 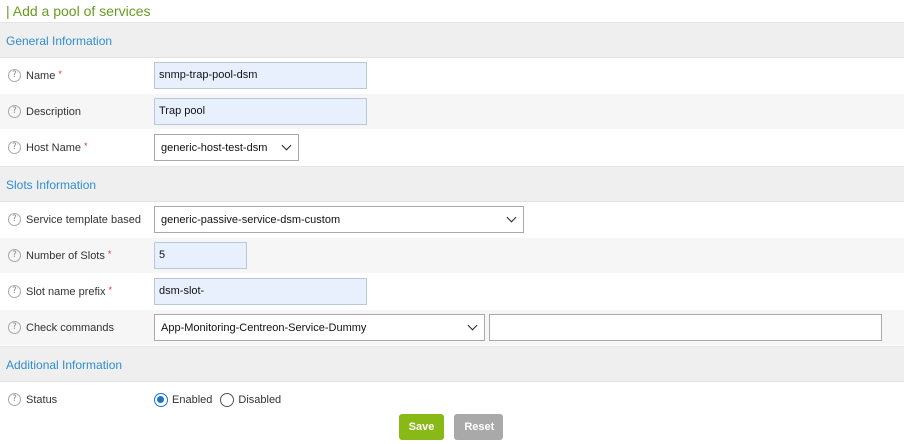 I want to click on name-input: snmp-trap-pool-dsm, so click(x=260, y=75).